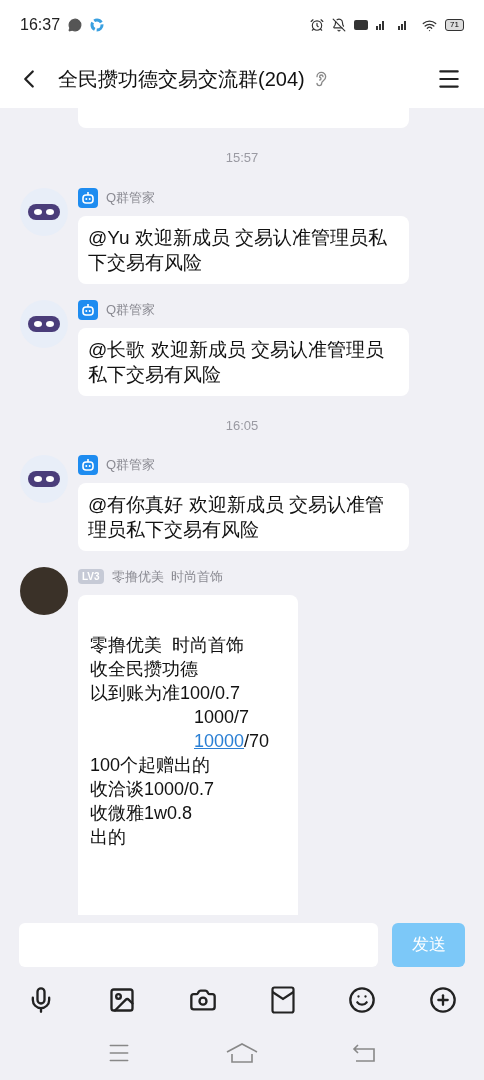 This screenshot has width=484, height=1080. I want to click on message-time: 15:57, so click(242, 158).